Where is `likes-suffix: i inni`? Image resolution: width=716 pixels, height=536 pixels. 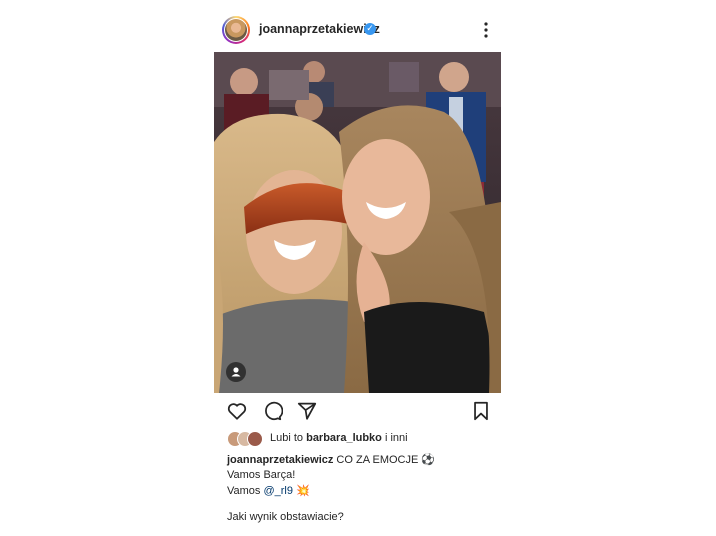
likes-suffix: i inni is located at coordinates (394, 438).